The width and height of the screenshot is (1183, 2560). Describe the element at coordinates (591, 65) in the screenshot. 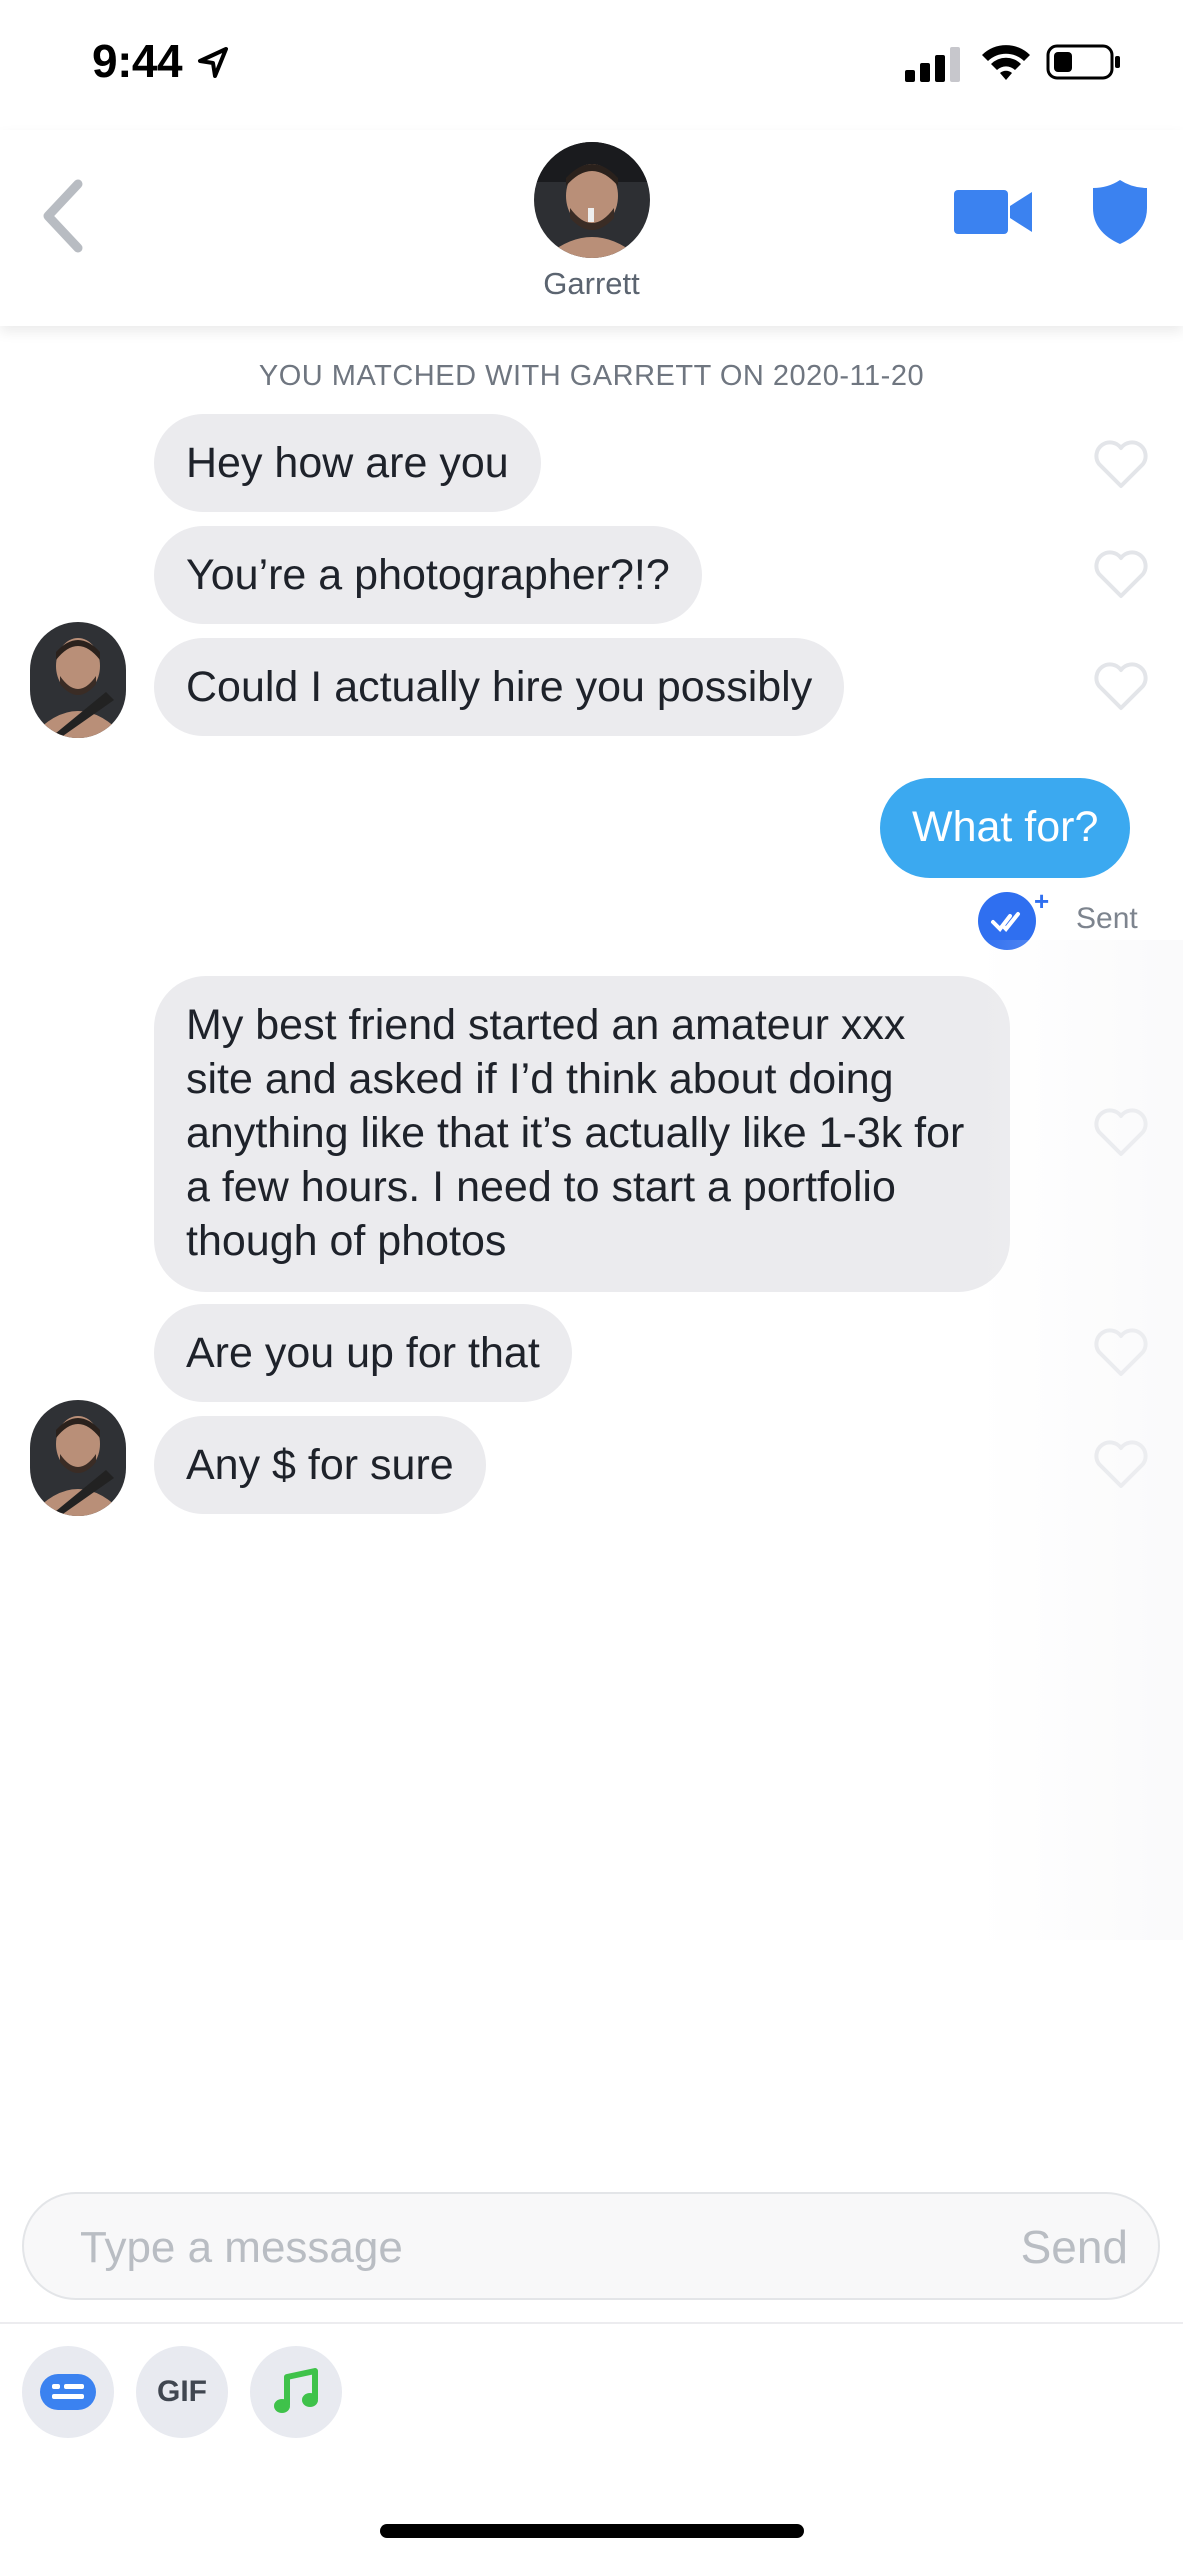

I see `status-bar: 9:44` at that location.